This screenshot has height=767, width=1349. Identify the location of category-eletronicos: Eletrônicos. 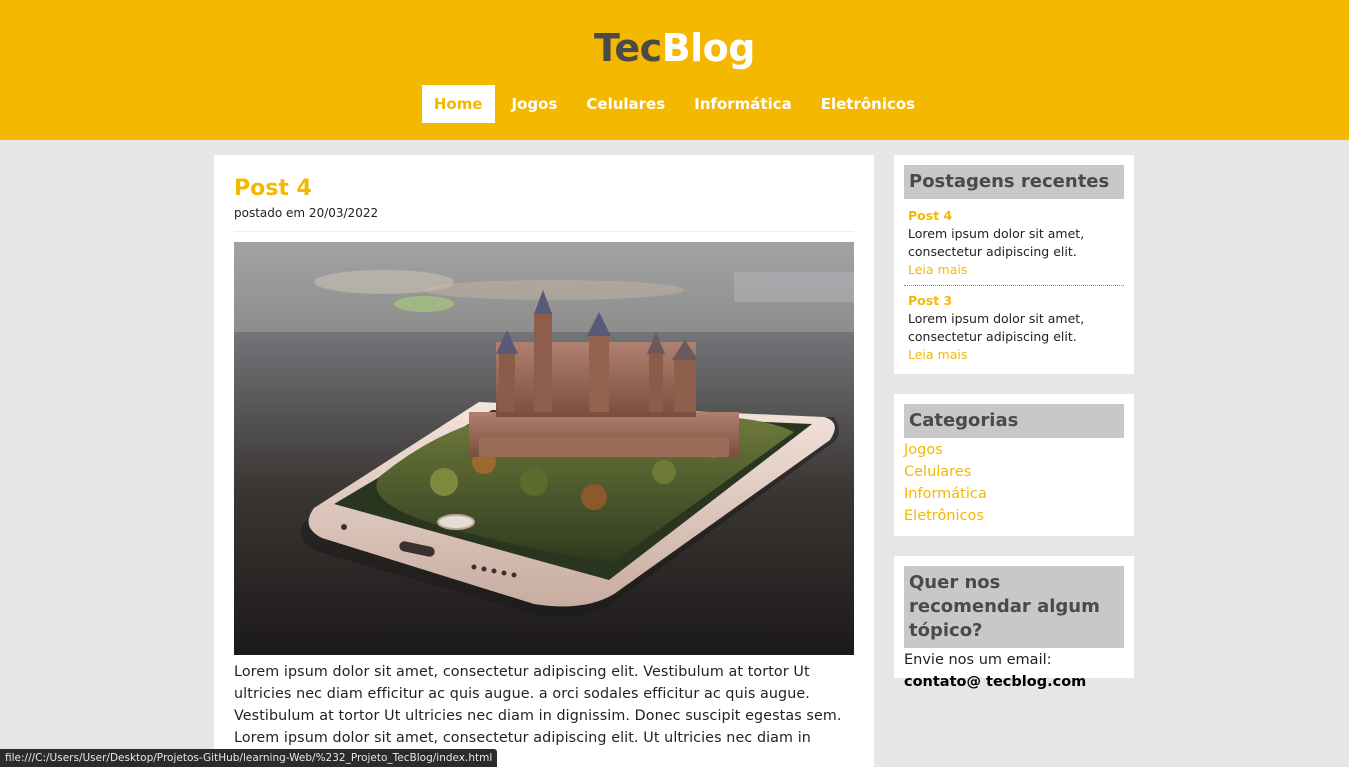
(1014, 516).